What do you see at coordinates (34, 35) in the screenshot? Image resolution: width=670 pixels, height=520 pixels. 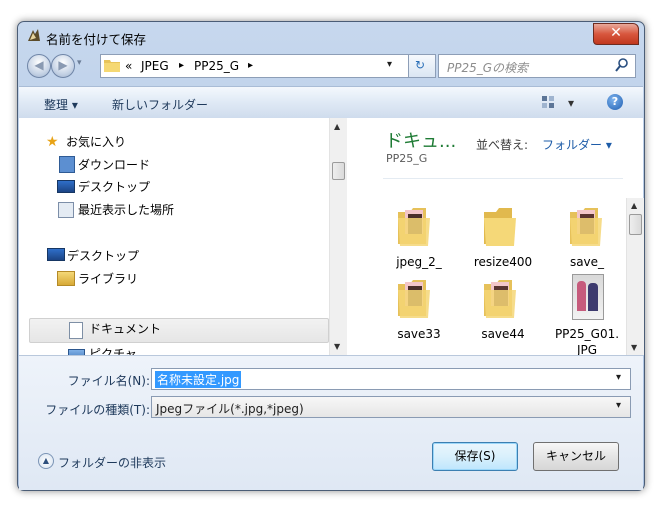 I see `app-icon` at bounding box center [34, 35].